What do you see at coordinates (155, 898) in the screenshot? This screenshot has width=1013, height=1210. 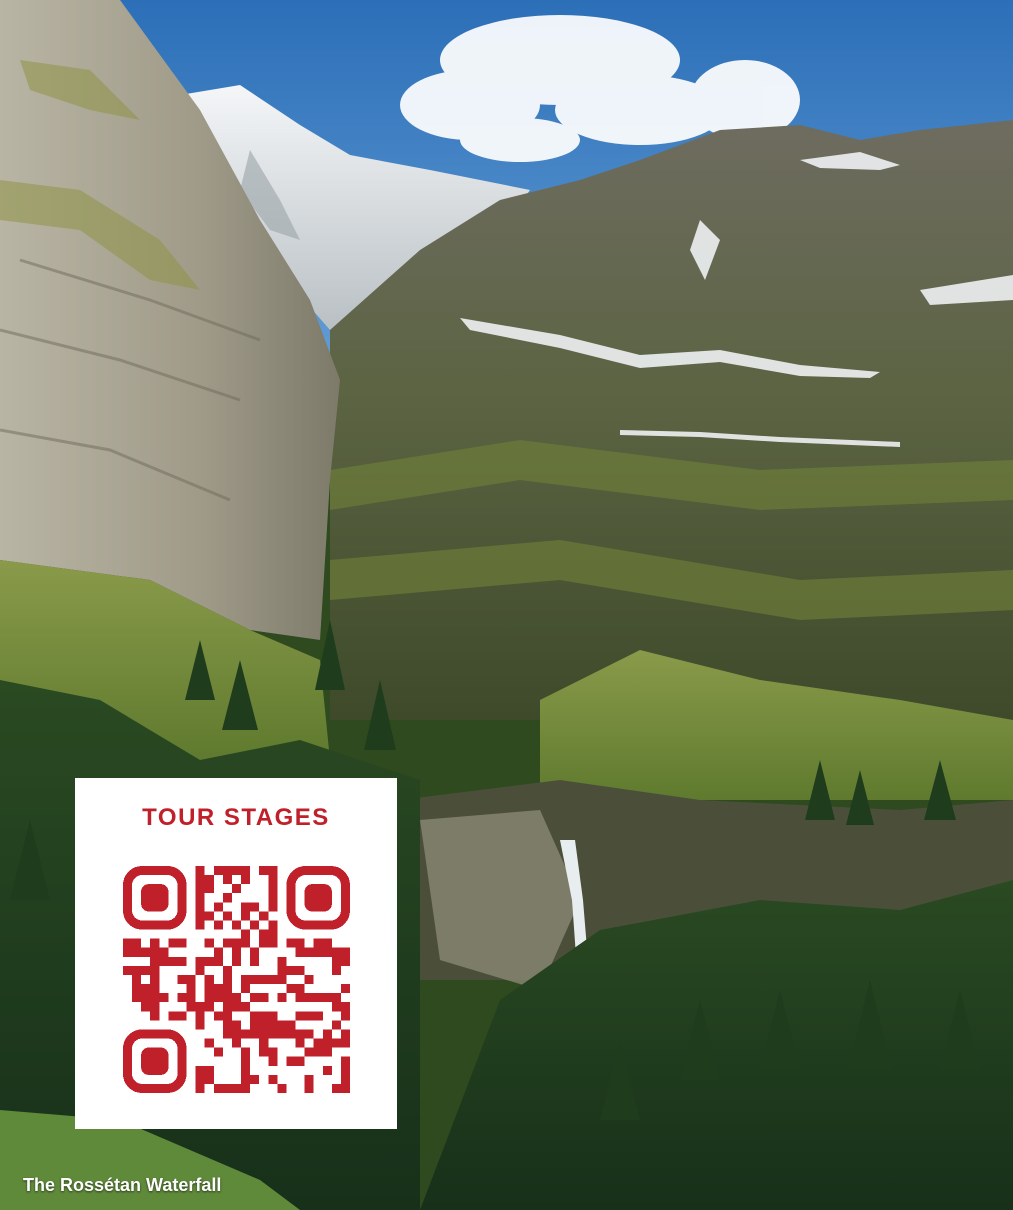 I see `qr-finder-center` at bounding box center [155, 898].